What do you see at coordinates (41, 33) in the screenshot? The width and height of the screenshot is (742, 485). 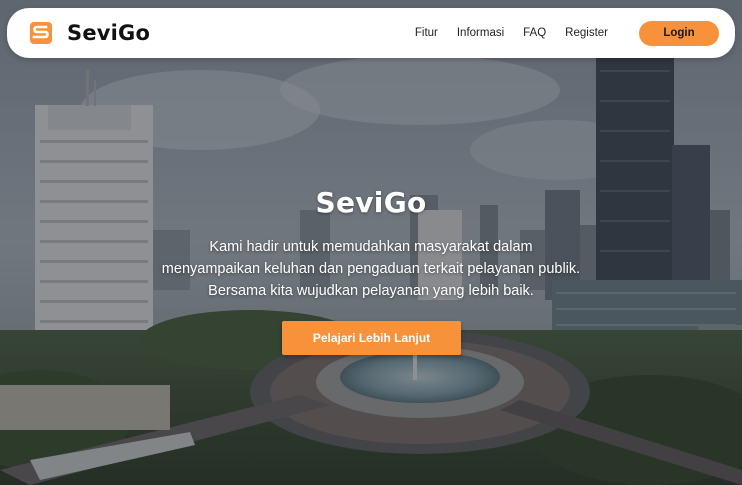 I see `sevigo-logo-icon` at bounding box center [41, 33].